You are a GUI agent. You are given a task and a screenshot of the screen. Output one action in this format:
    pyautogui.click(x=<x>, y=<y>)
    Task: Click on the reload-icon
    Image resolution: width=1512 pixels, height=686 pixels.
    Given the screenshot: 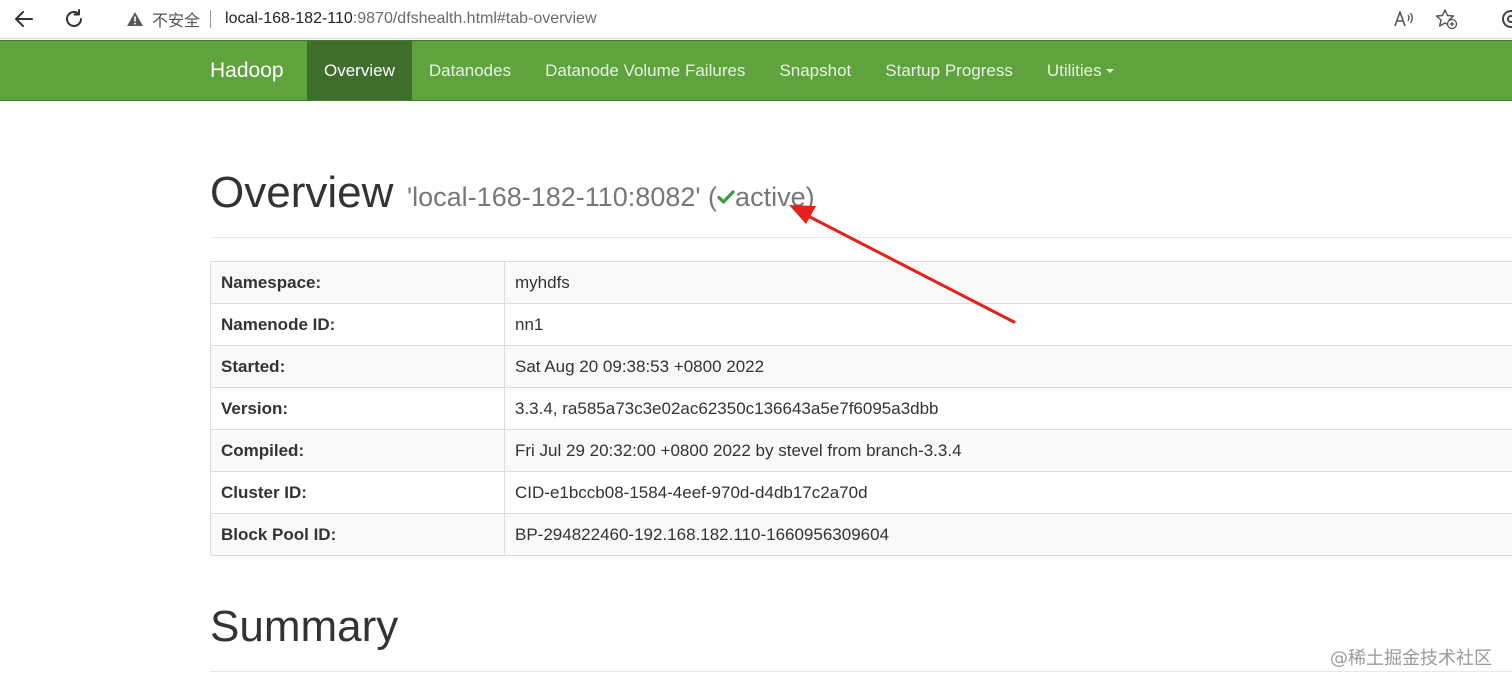 What is the action you would take?
    pyautogui.click(x=74, y=18)
    